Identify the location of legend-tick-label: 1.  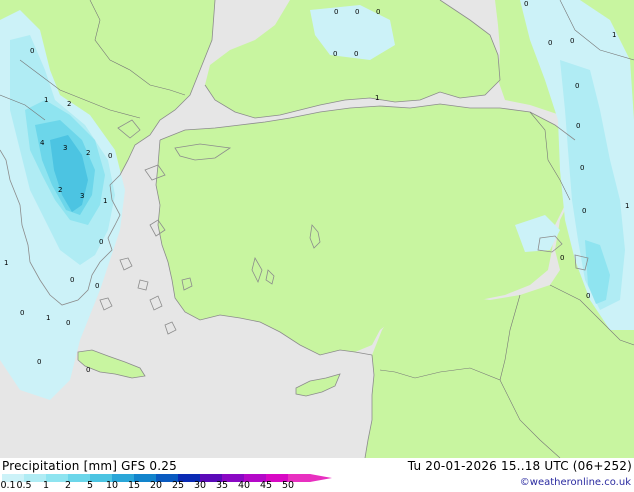
(46, 485).